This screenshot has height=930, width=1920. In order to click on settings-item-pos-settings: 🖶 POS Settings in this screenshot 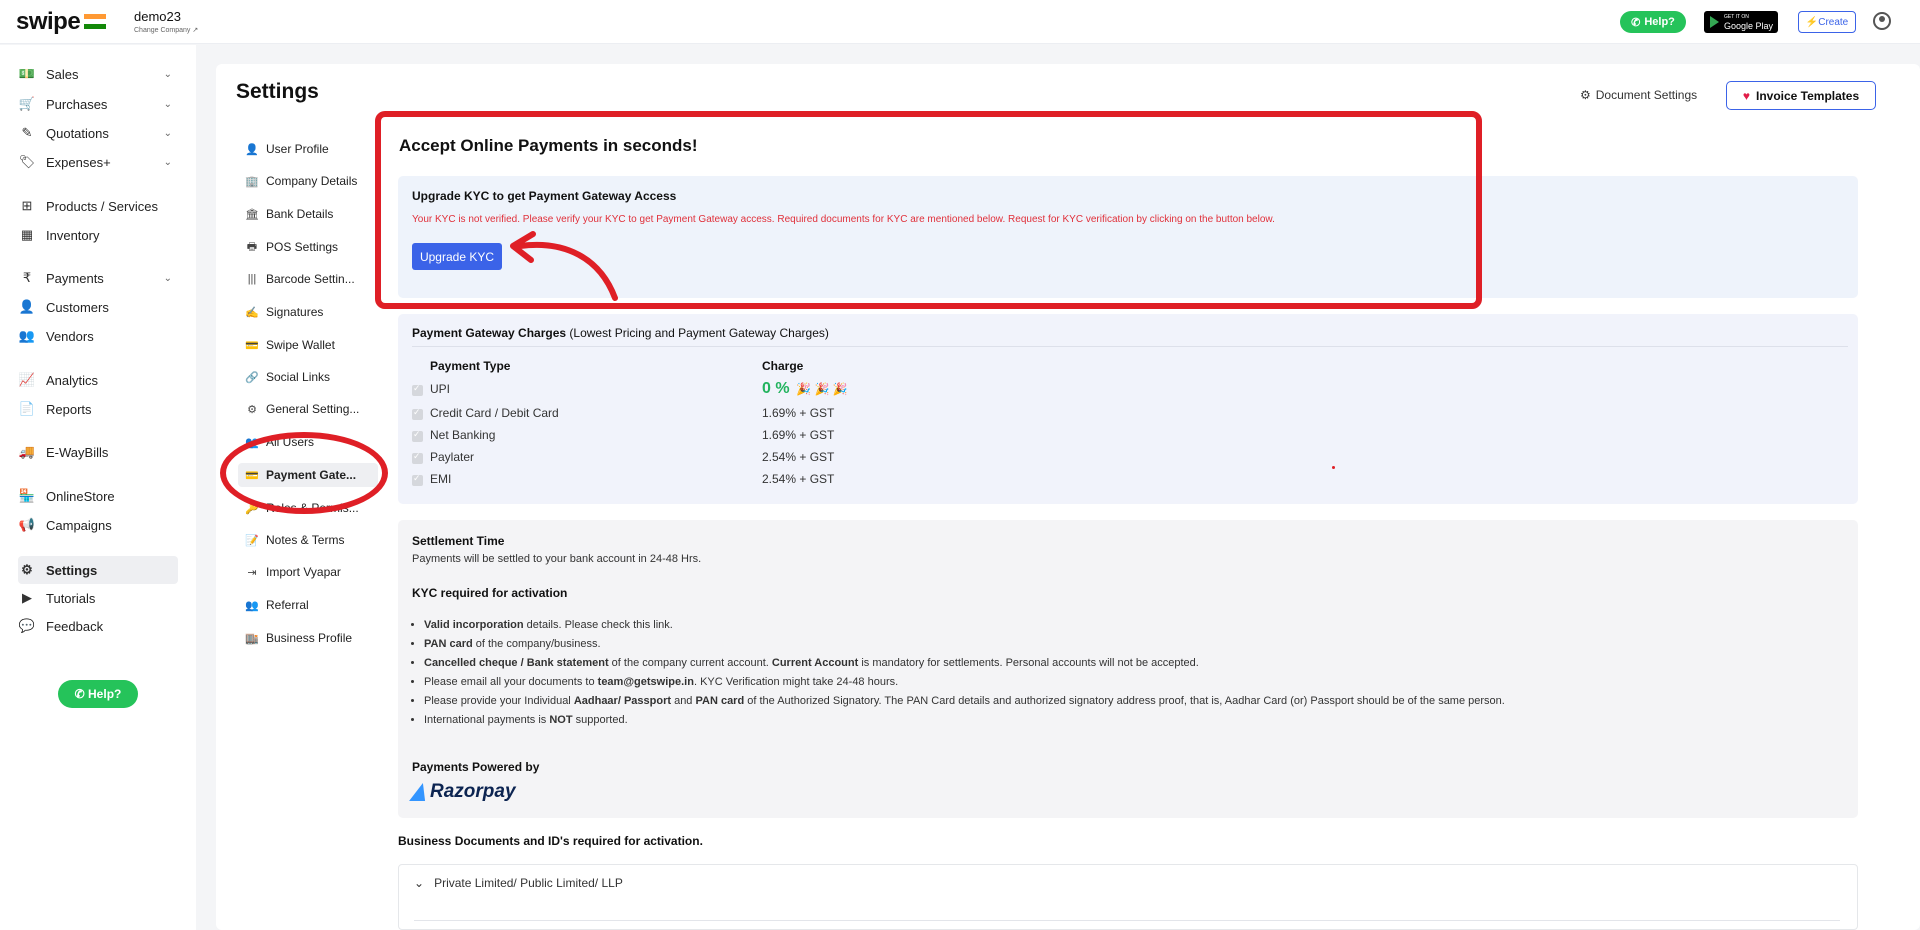, I will do `click(291, 247)`.